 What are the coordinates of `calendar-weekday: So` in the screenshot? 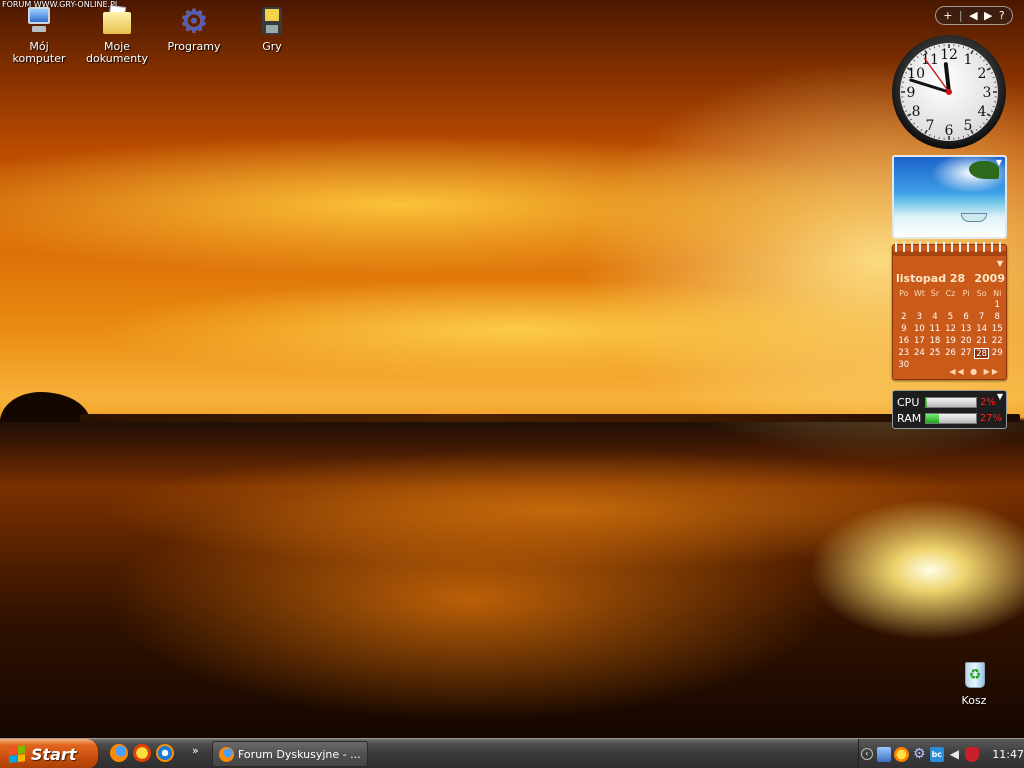 It's located at (981, 293).